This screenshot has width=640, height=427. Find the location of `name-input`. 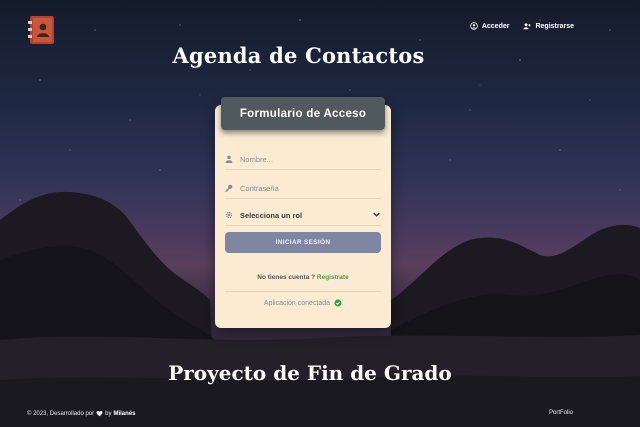

name-input is located at coordinates (305, 159).